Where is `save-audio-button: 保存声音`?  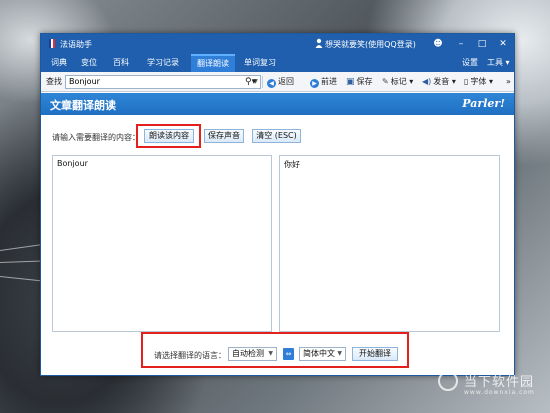 save-audio-button: 保存声音 is located at coordinates (224, 136).